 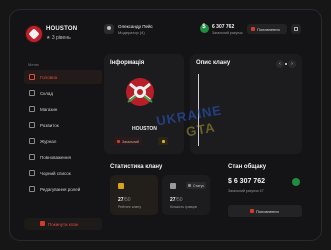 I want to click on sidebar-item-roles: Редагування ролей, so click(x=63, y=189).